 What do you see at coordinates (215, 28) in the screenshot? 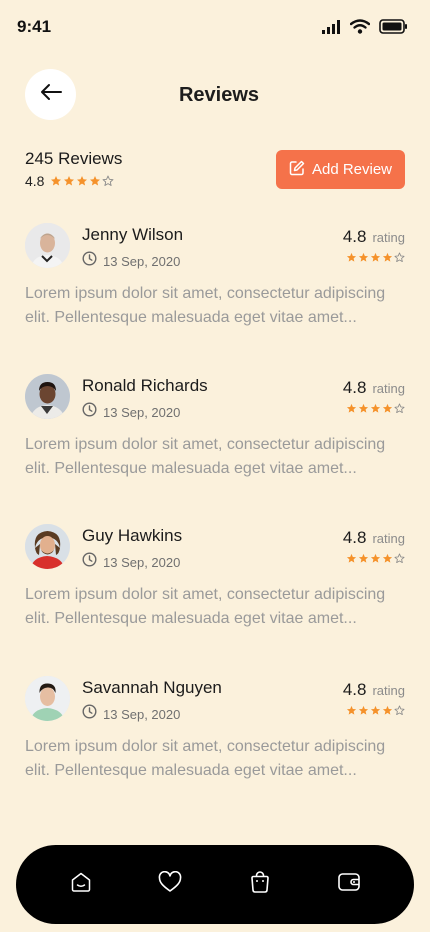
I see `status-bar: 9:41` at bounding box center [215, 28].